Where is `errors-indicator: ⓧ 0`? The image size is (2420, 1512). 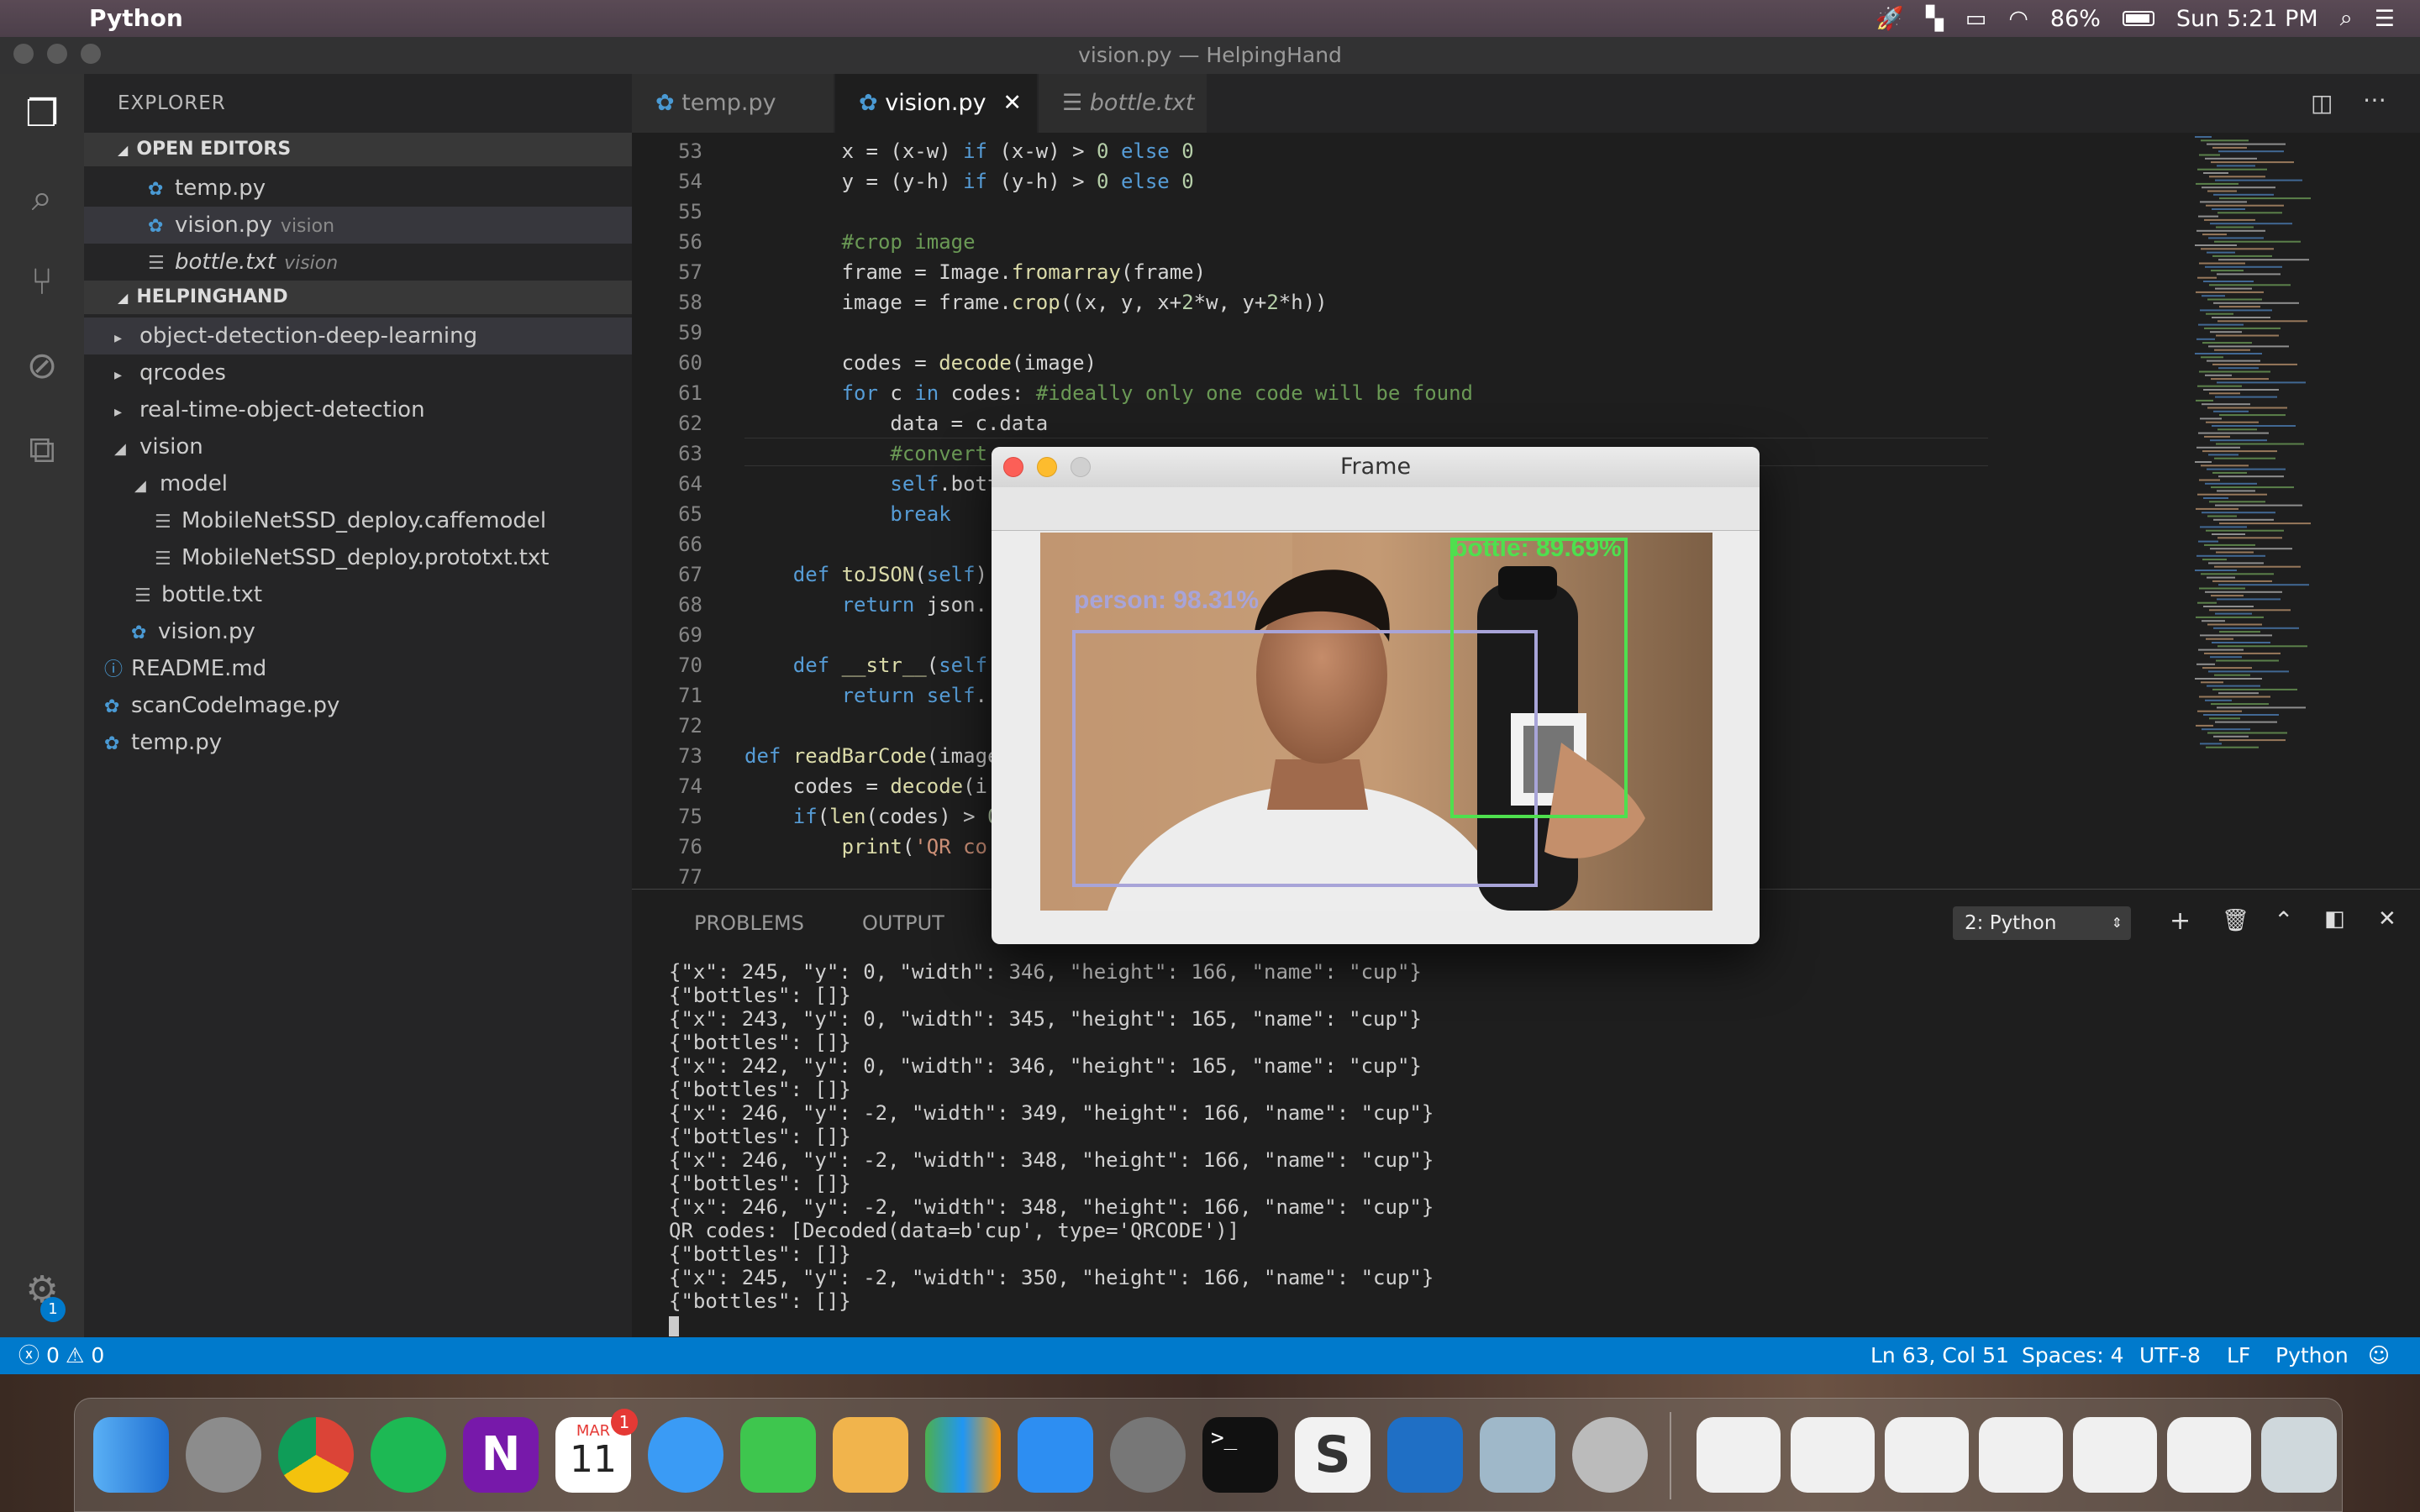
errors-indicator: ⓧ 0 is located at coordinates (39, 1355).